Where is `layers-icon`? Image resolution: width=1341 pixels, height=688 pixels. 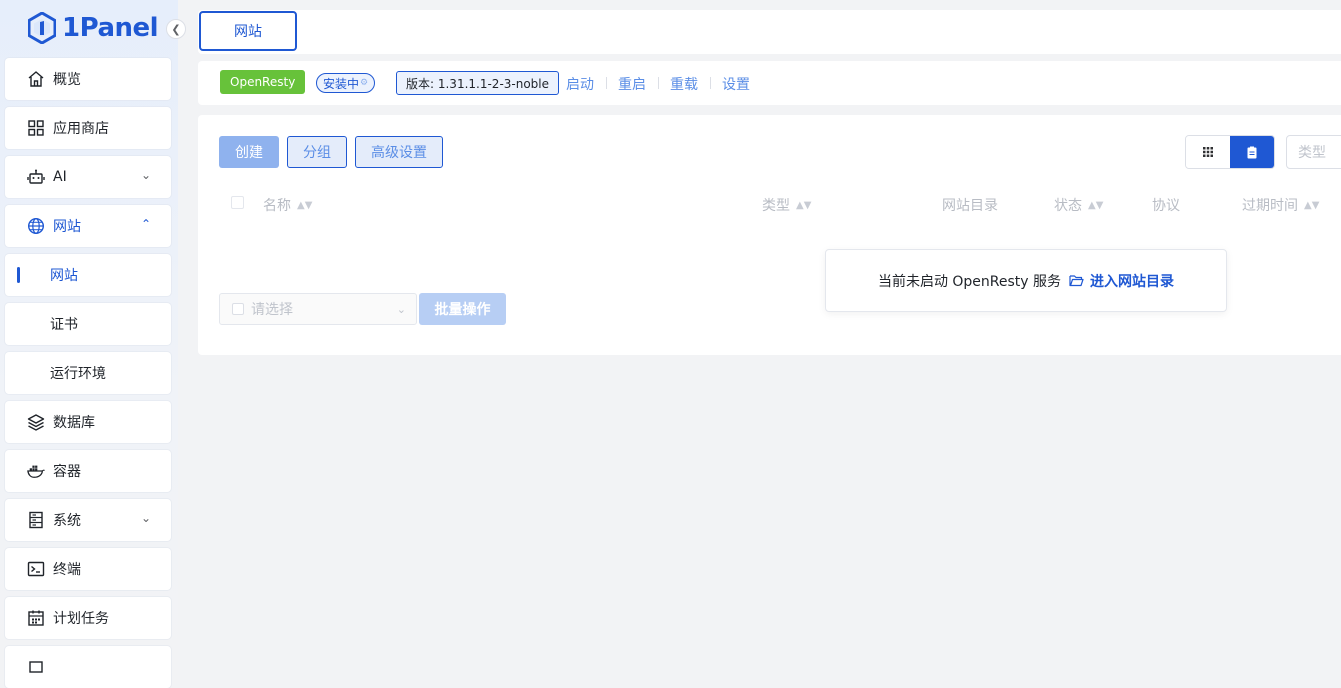
layers-icon is located at coordinates (36, 422).